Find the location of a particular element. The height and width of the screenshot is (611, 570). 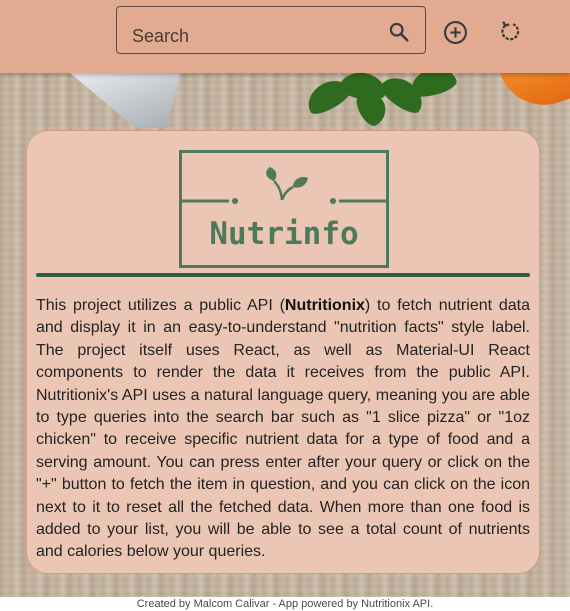

parsley-decoration is located at coordinates (380, 103).